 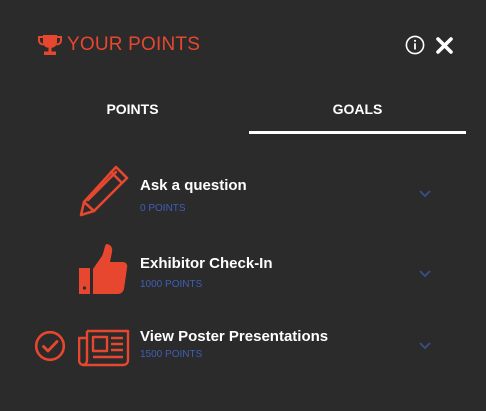 What do you see at coordinates (234, 336) in the screenshot?
I see `goal-title: View Poster Presentations` at bounding box center [234, 336].